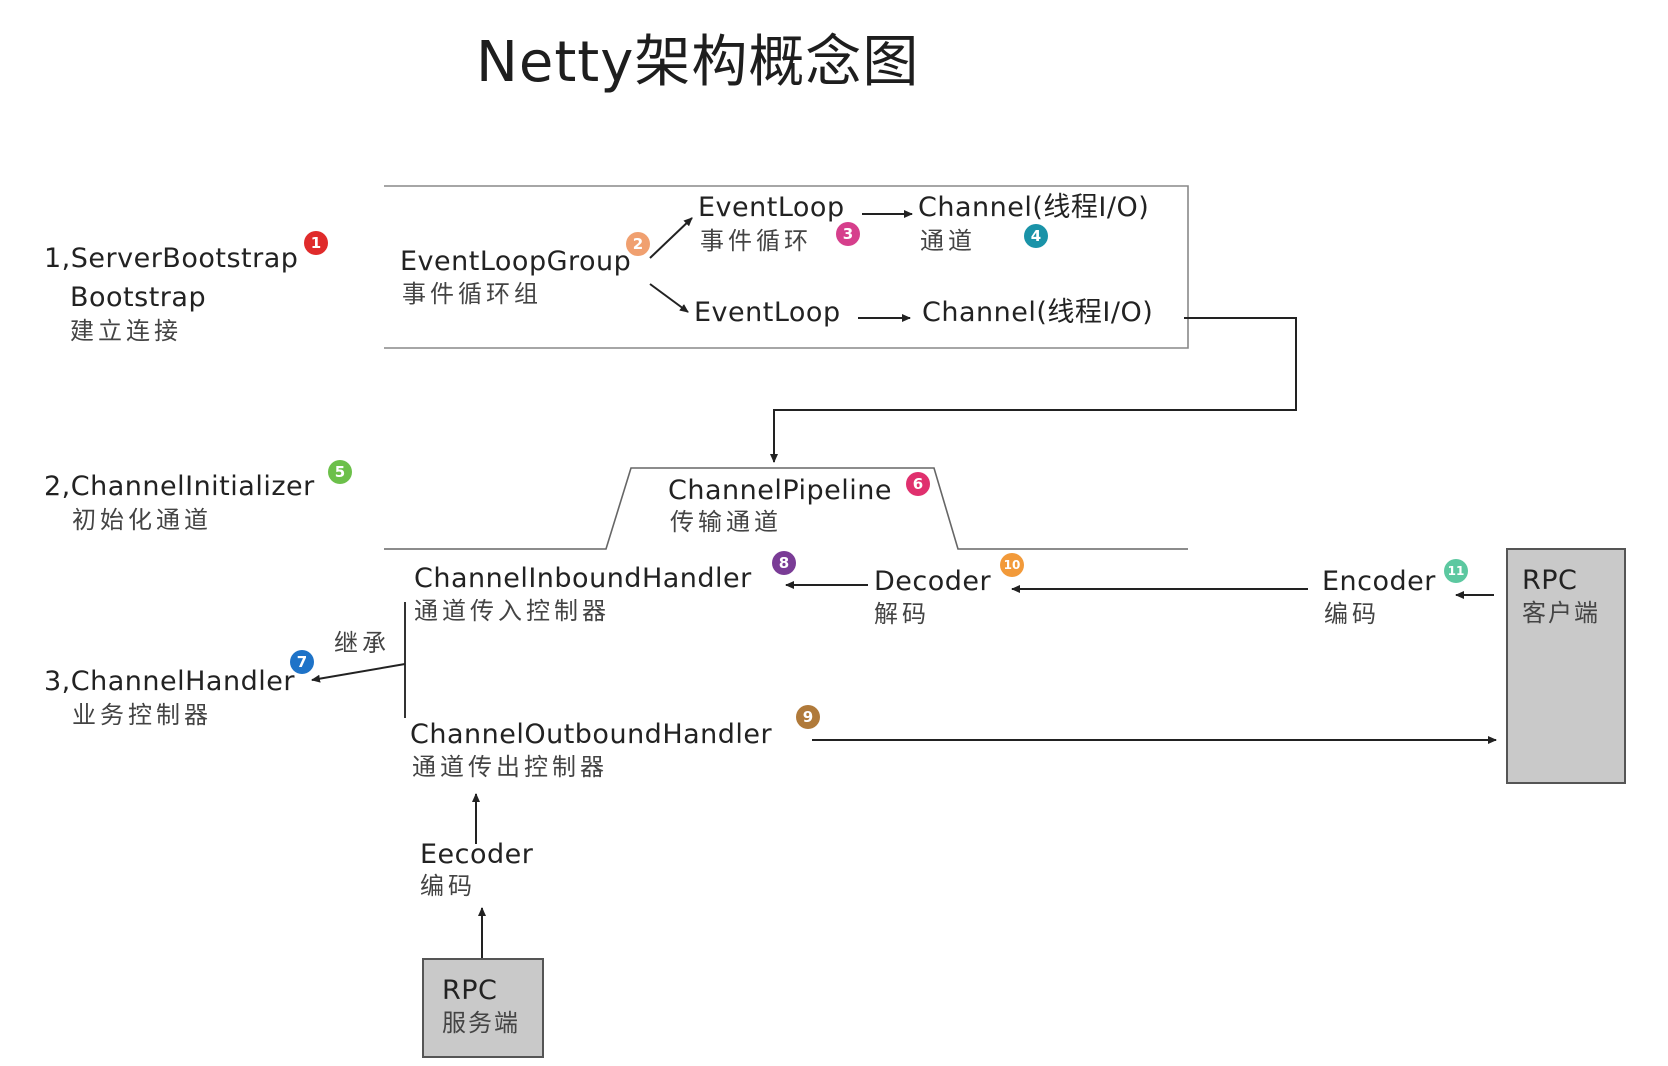 This screenshot has width=1668, height=1066. What do you see at coordinates (142, 520) in the screenshot?
I see `channel-initializer-zh: 初始化通道` at bounding box center [142, 520].